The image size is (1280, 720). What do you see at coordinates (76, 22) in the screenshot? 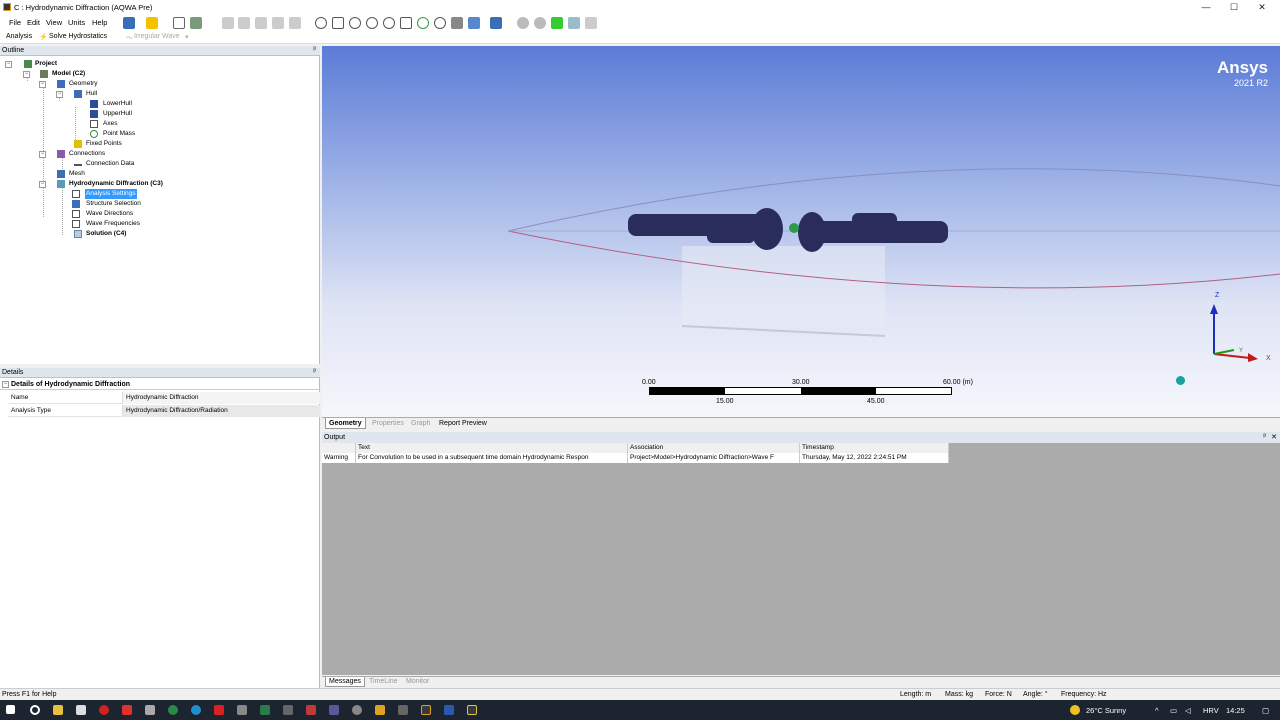
I see `menu-units: Units` at bounding box center [76, 22].